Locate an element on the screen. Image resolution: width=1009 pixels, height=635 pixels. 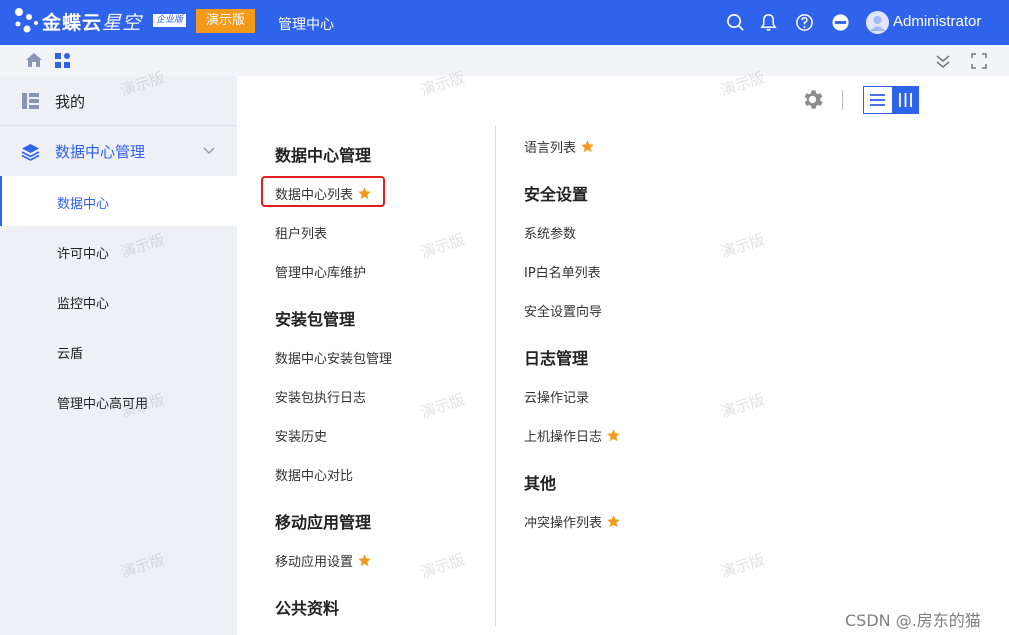
link-label: 冲突操作列表 is located at coordinates (563, 523).